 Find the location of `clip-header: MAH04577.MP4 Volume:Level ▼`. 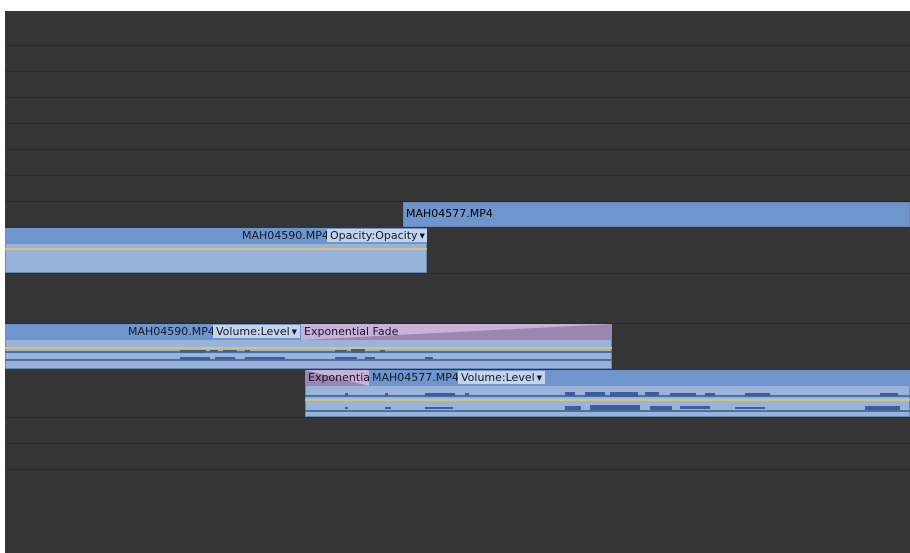

clip-header: MAH04577.MP4 Volume:Level ▼ is located at coordinates (639, 378).